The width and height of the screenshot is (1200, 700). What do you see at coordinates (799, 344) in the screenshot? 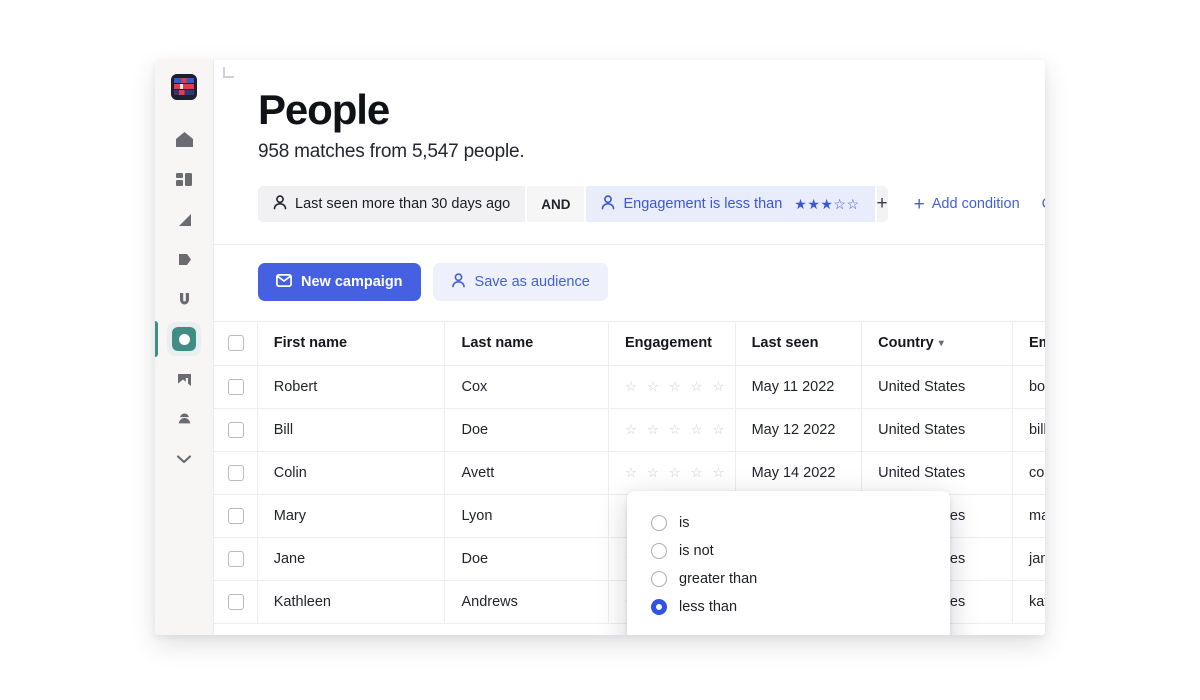
I see `header-last-seen: Last seen` at bounding box center [799, 344].